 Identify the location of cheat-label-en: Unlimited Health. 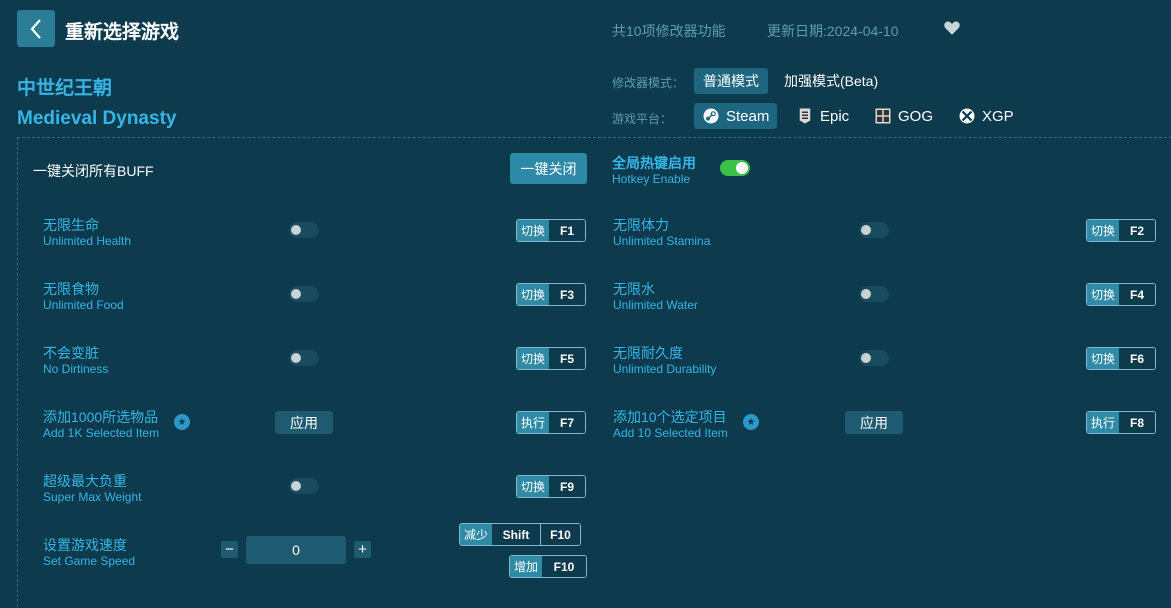
(87, 241).